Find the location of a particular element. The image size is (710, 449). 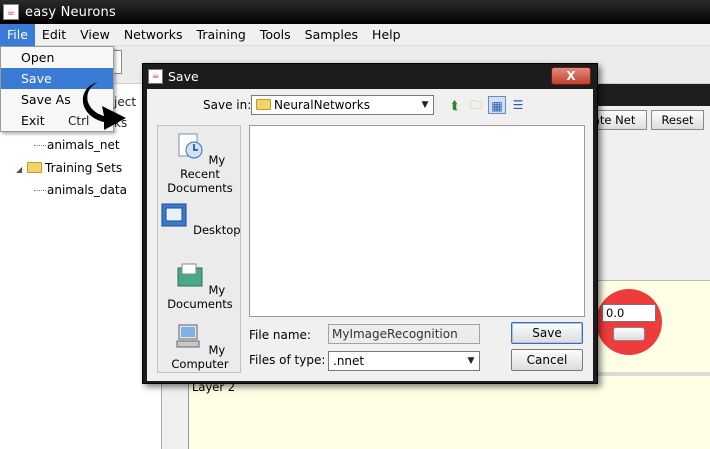

tree-item-data: animals_data is located at coordinates (80, 190).